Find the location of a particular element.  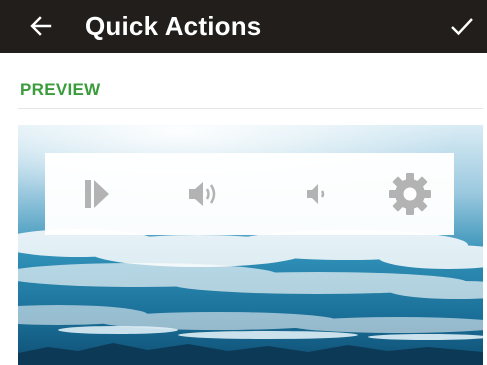

back-button is located at coordinates (41, 26).